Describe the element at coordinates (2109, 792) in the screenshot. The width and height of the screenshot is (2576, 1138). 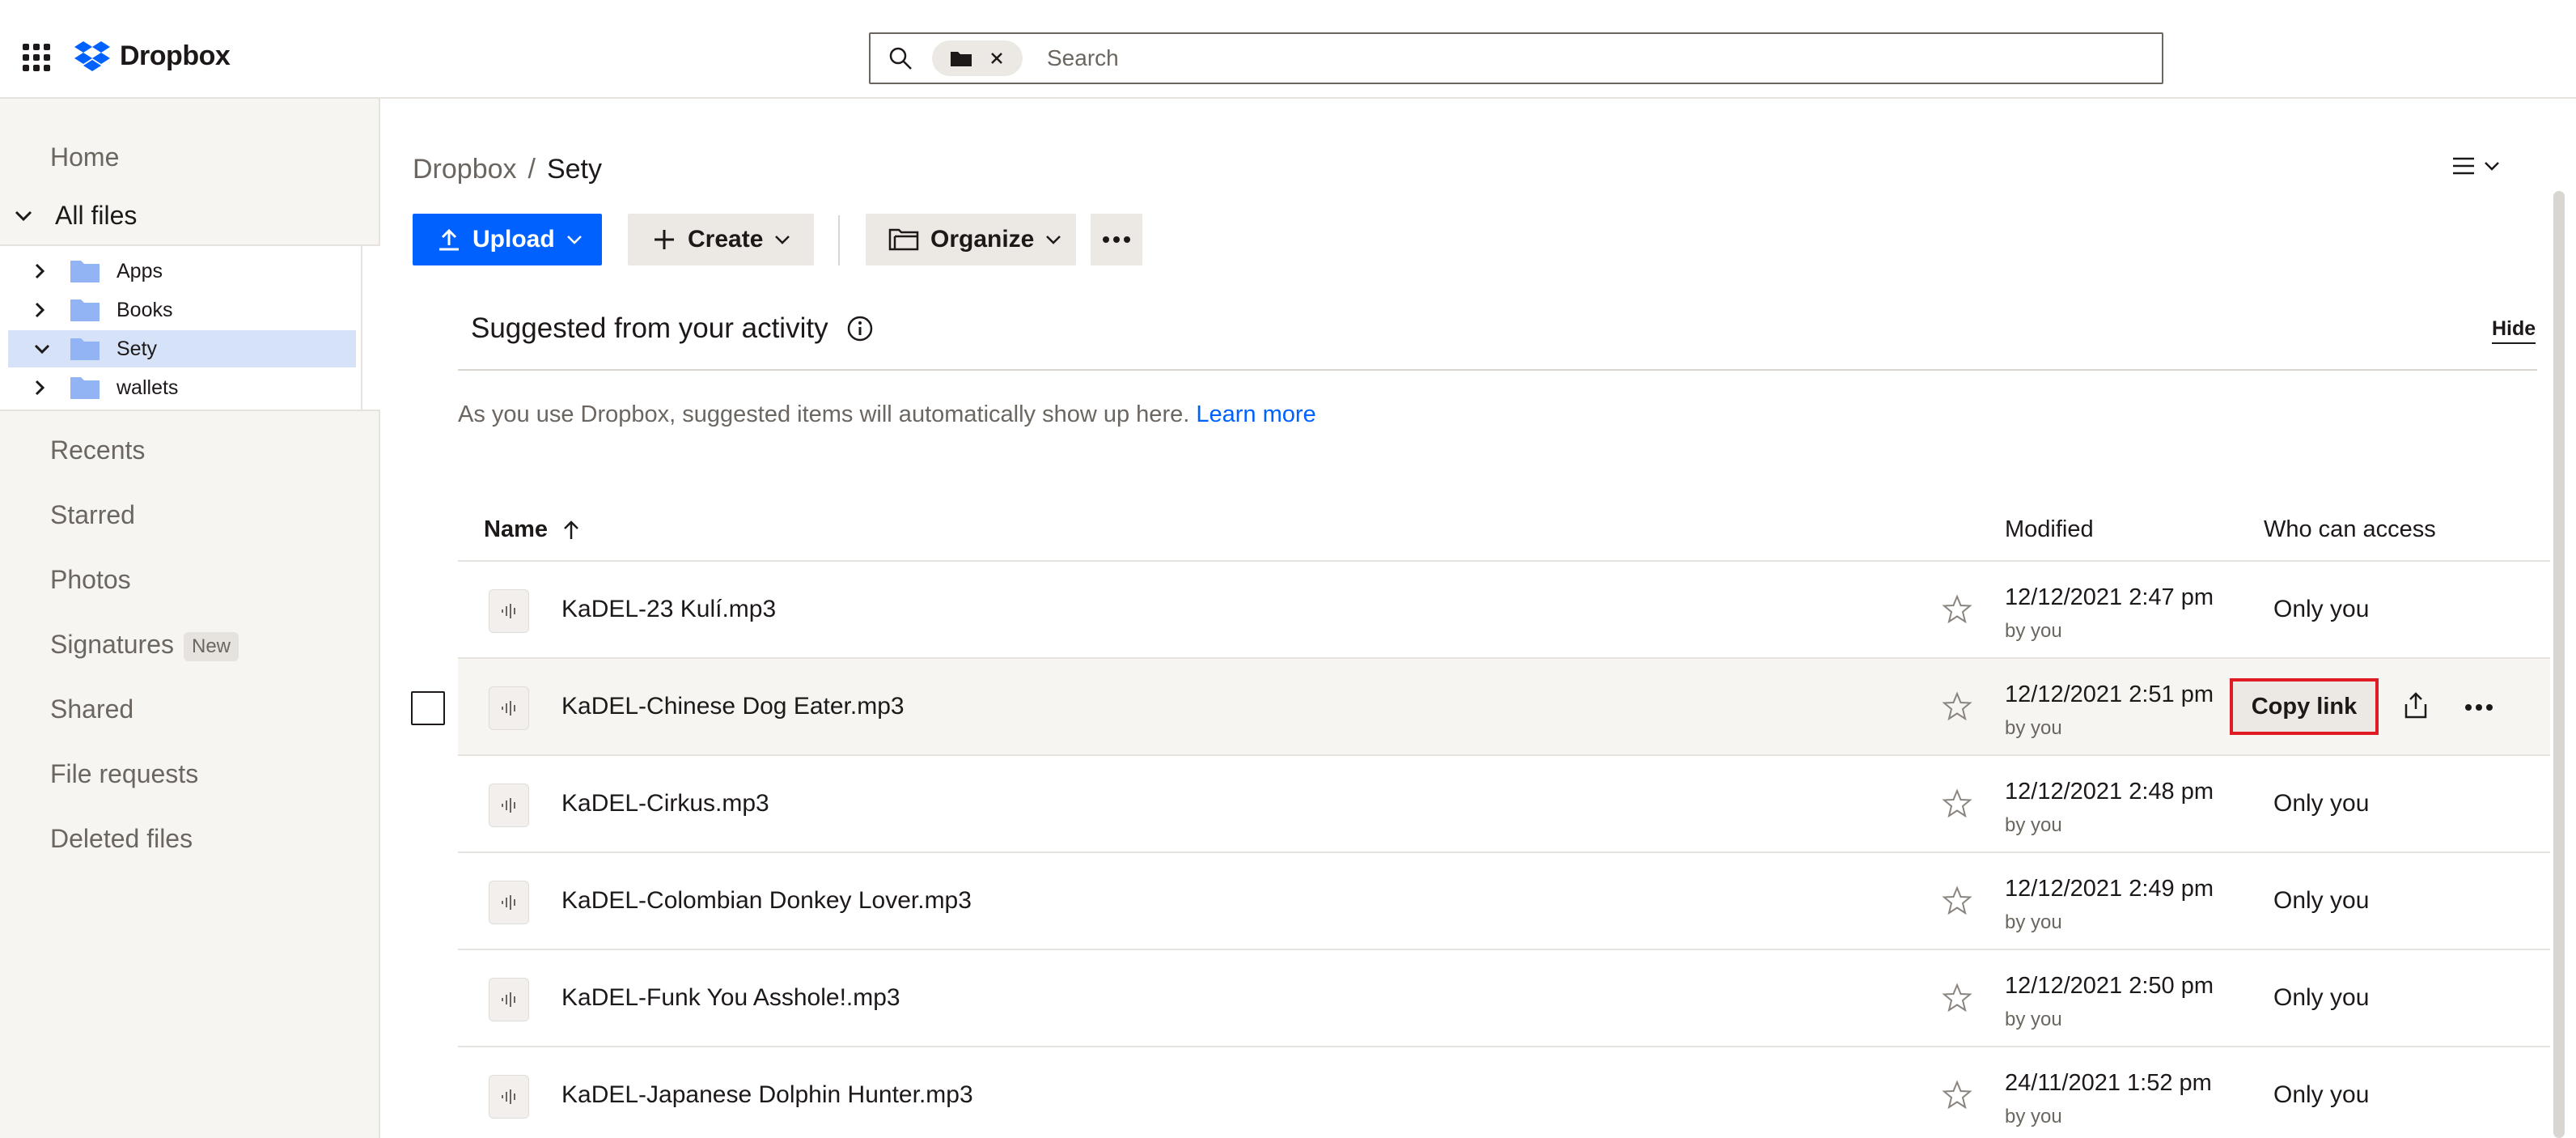
I see `modified-date: 12/12/2021 2:48 pm` at that location.